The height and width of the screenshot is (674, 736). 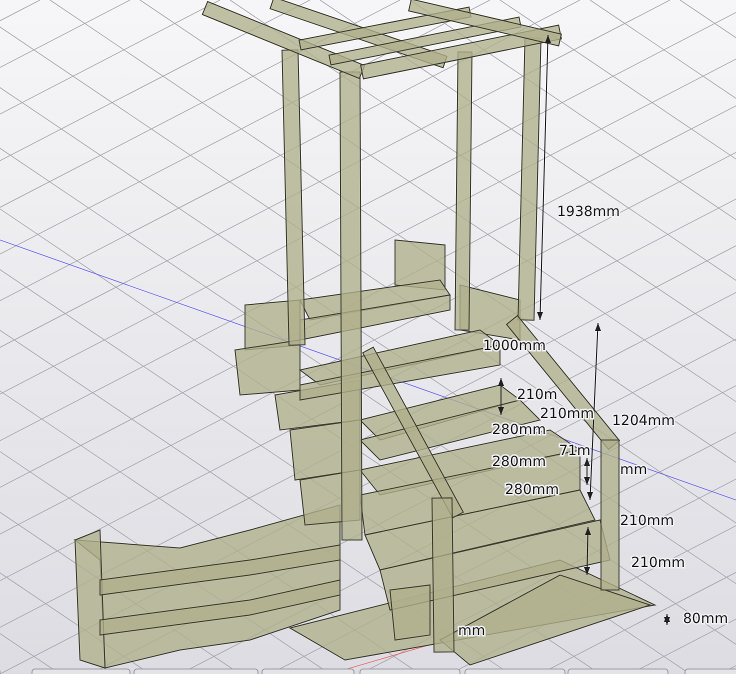 What do you see at coordinates (532, 490) in the screenshot?
I see `dimension-label: 280mm` at bounding box center [532, 490].